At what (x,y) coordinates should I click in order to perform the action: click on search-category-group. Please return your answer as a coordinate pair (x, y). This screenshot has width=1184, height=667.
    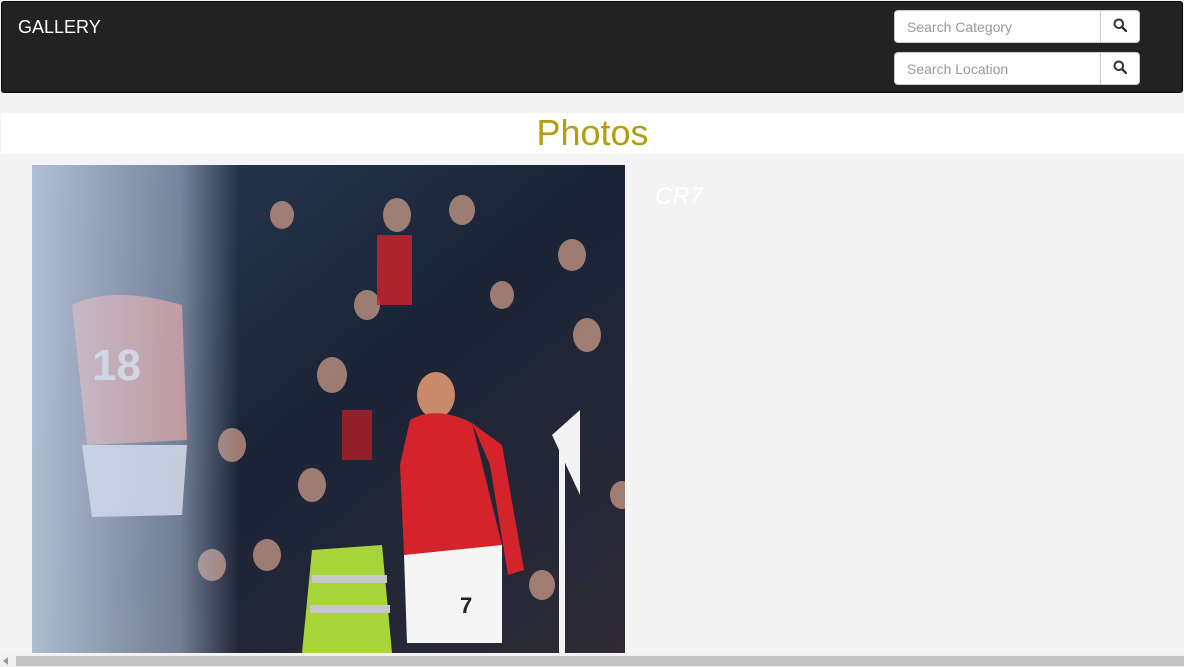
    Looking at the image, I should click on (1017, 26).